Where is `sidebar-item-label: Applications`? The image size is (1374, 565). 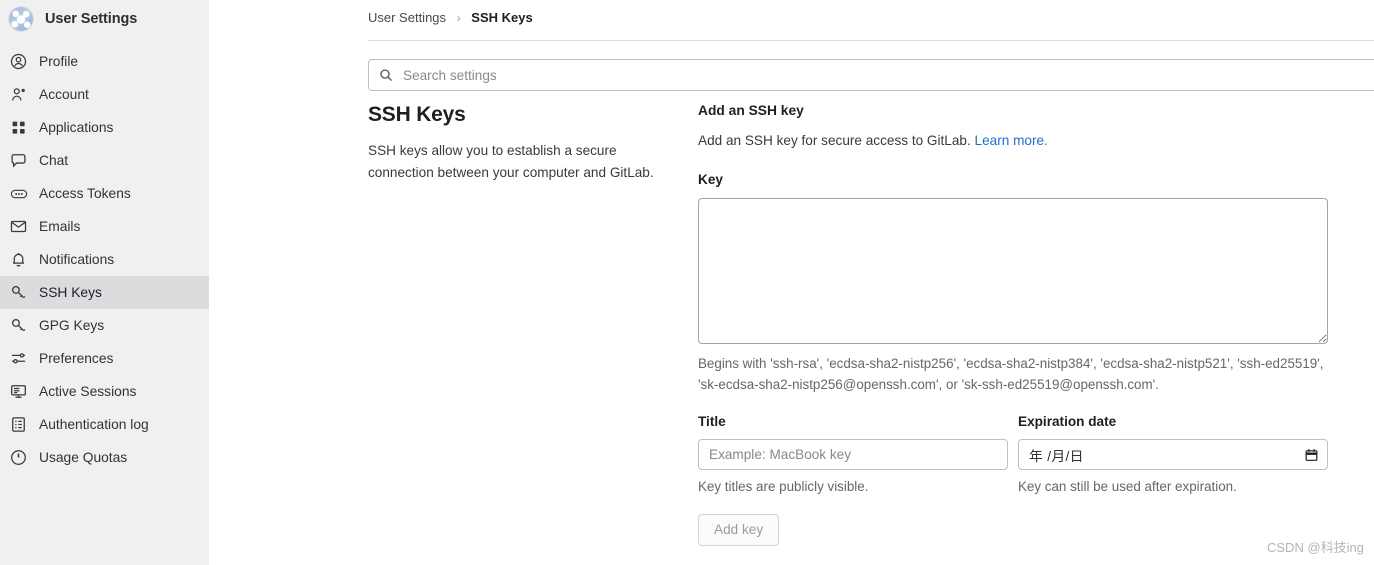 sidebar-item-label: Applications is located at coordinates (76, 127).